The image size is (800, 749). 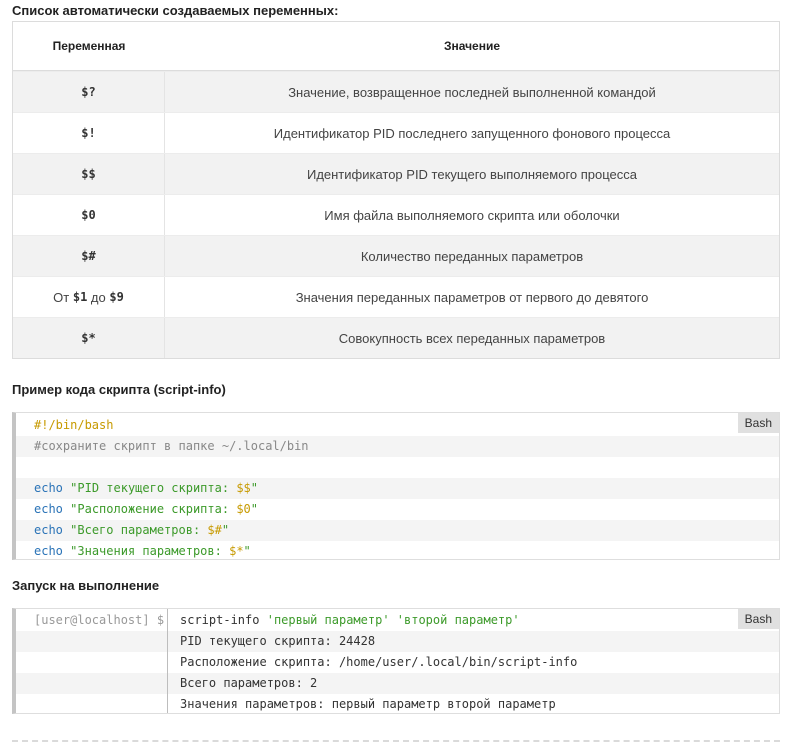 What do you see at coordinates (473, 641) in the screenshot?
I see `output-line: PID текущего скрипта: 24428` at bounding box center [473, 641].